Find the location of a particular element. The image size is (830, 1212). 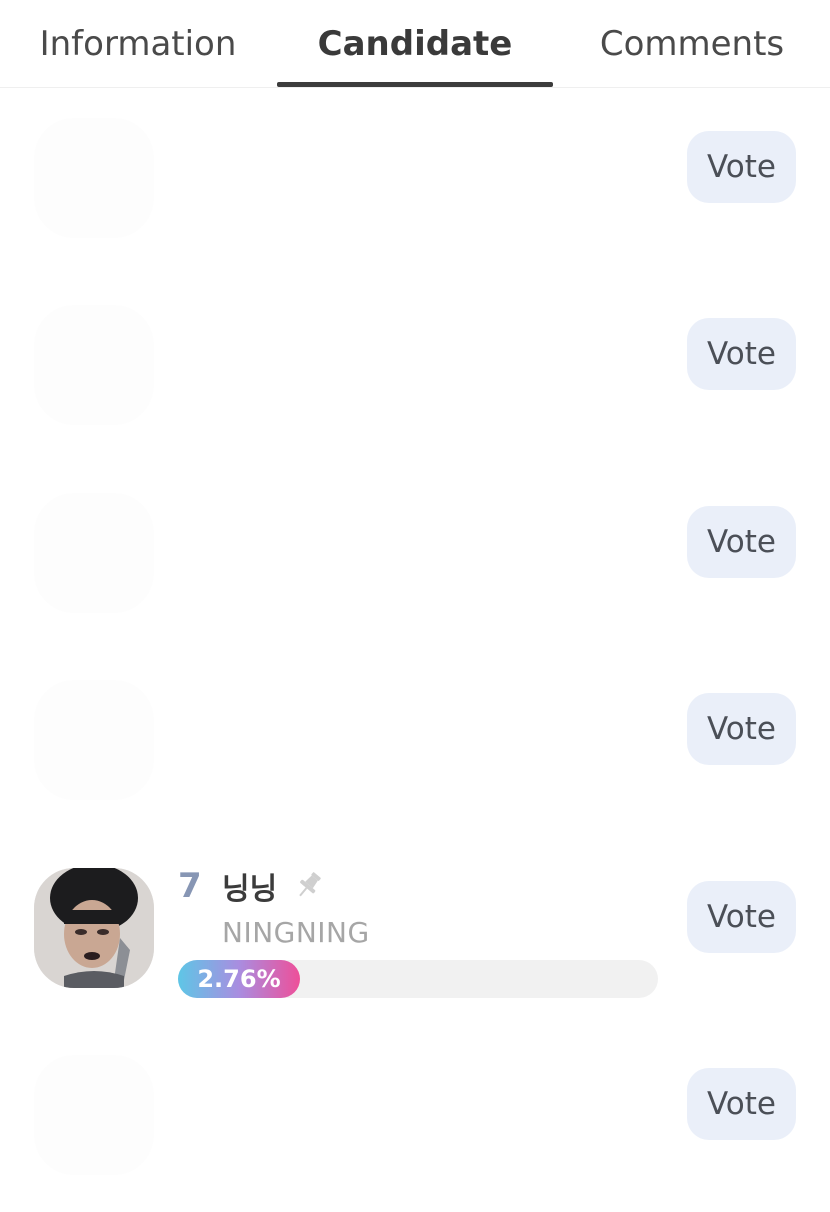

candidate-name: 닝닝 is located at coordinates (250, 889).